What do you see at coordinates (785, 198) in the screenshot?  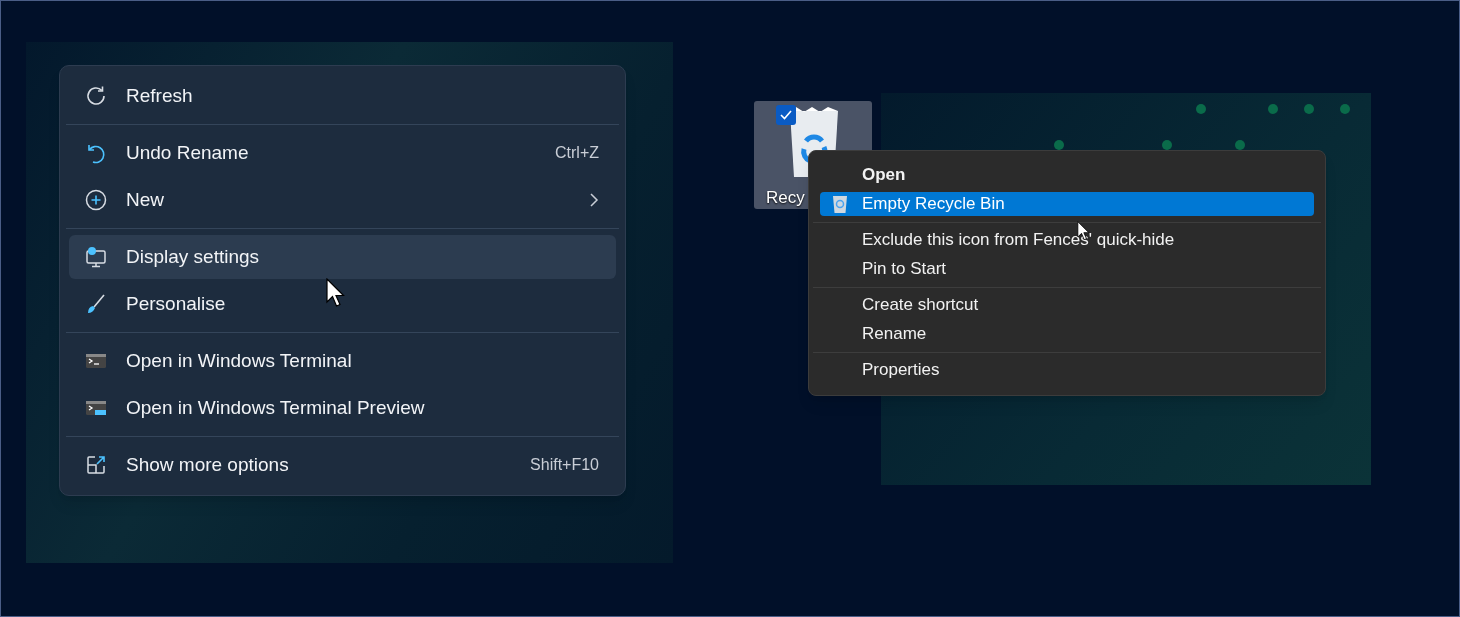 I see `icon-label: Recy` at bounding box center [785, 198].